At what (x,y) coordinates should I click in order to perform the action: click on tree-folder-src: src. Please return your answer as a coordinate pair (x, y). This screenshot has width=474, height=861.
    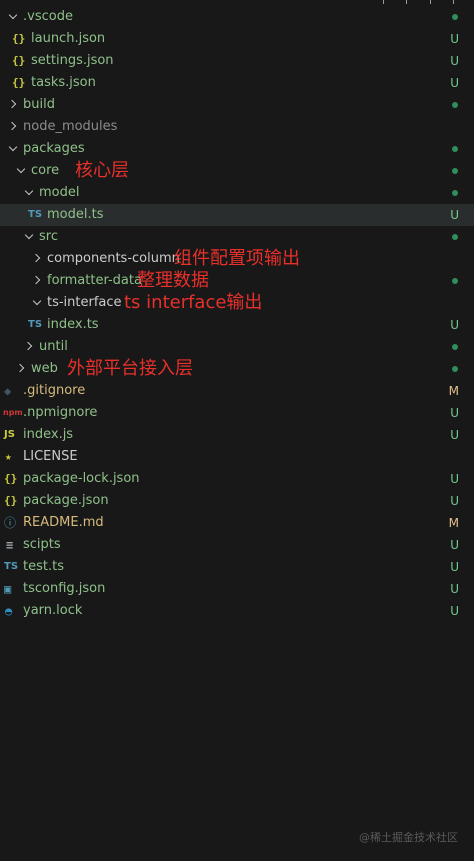
    Looking at the image, I should click on (237, 237).